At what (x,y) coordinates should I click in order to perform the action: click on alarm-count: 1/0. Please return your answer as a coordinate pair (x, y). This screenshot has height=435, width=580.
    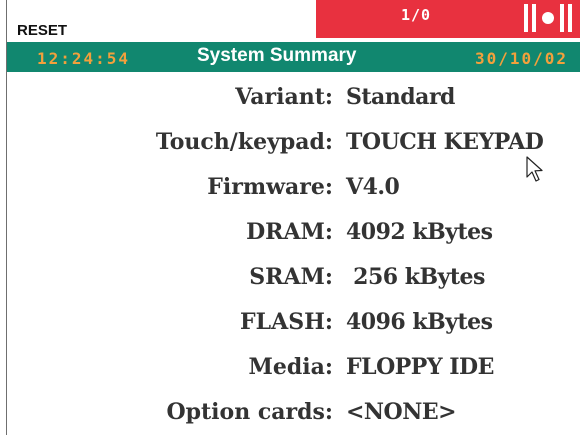
    Looking at the image, I should click on (416, 15).